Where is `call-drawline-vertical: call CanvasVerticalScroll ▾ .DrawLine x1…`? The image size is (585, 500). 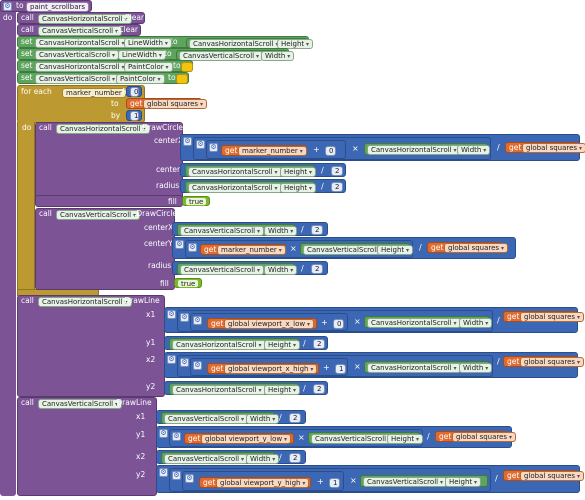 call-drawline-vertical: call CanvasVerticalScroll ▾ .DrawLine x1… is located at coordinates (87, 446).